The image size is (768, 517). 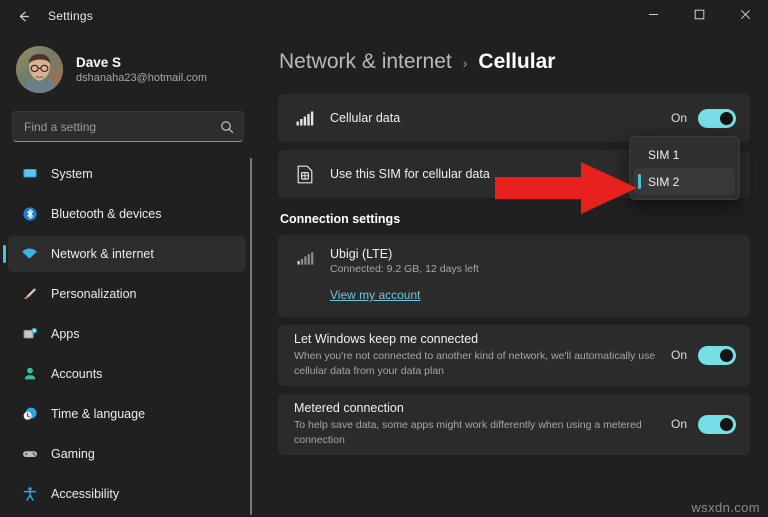 I want to click on close-icon, so click(x=745, y=16).